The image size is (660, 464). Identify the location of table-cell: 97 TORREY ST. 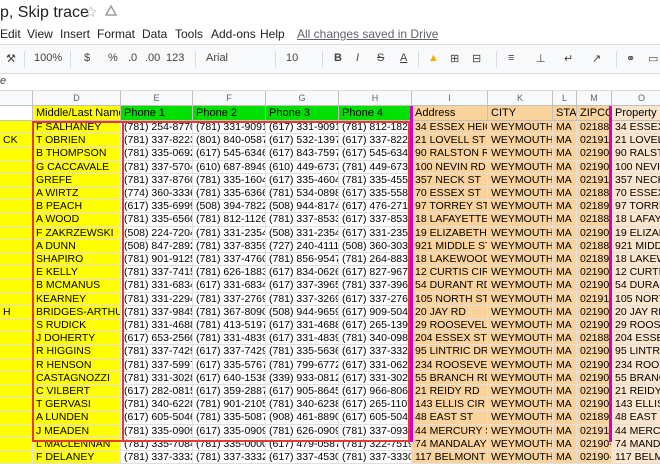
(450, 207).